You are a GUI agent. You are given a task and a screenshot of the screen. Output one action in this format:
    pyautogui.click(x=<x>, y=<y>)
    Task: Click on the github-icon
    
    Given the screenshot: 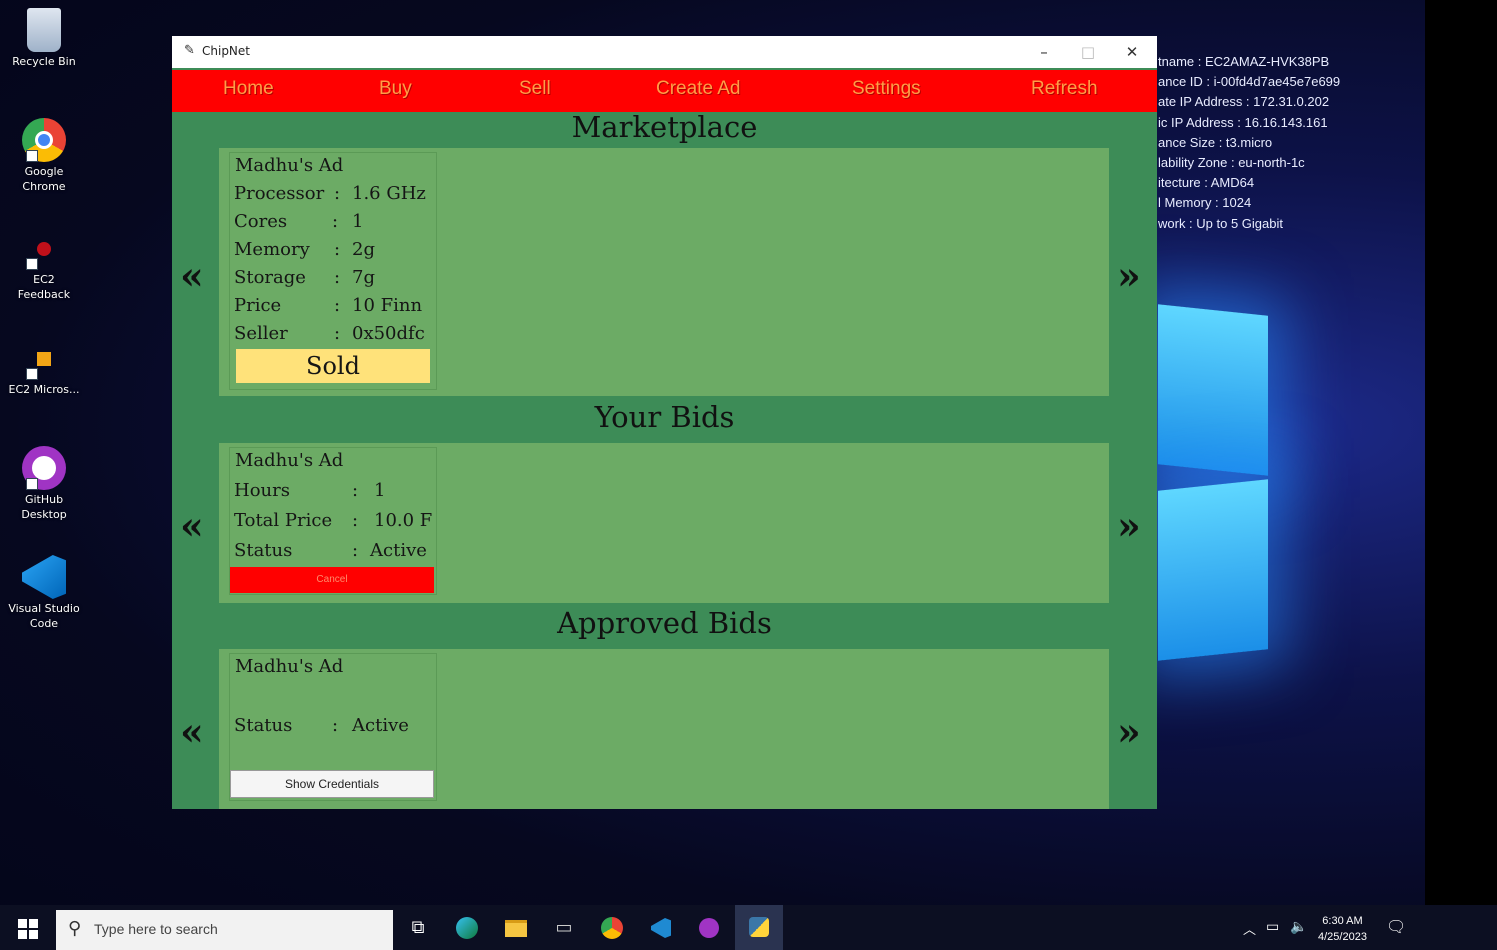 What is the action you would take?
    pyautogui.click(x=44, y=468)
    